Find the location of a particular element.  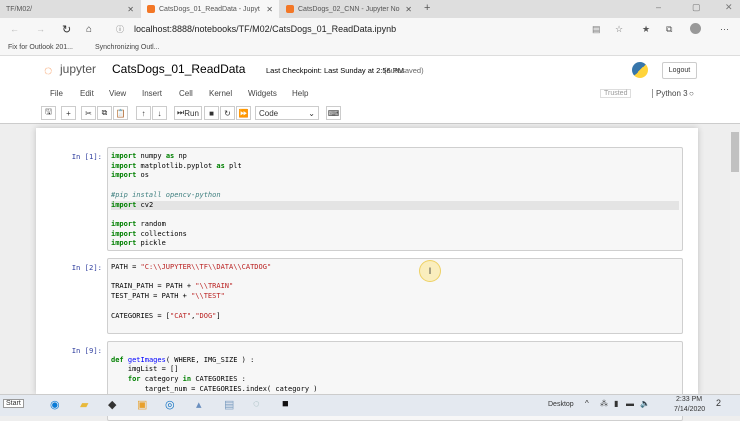

chevron-down-icon: ⌄ is located at coordinates (311, 113).